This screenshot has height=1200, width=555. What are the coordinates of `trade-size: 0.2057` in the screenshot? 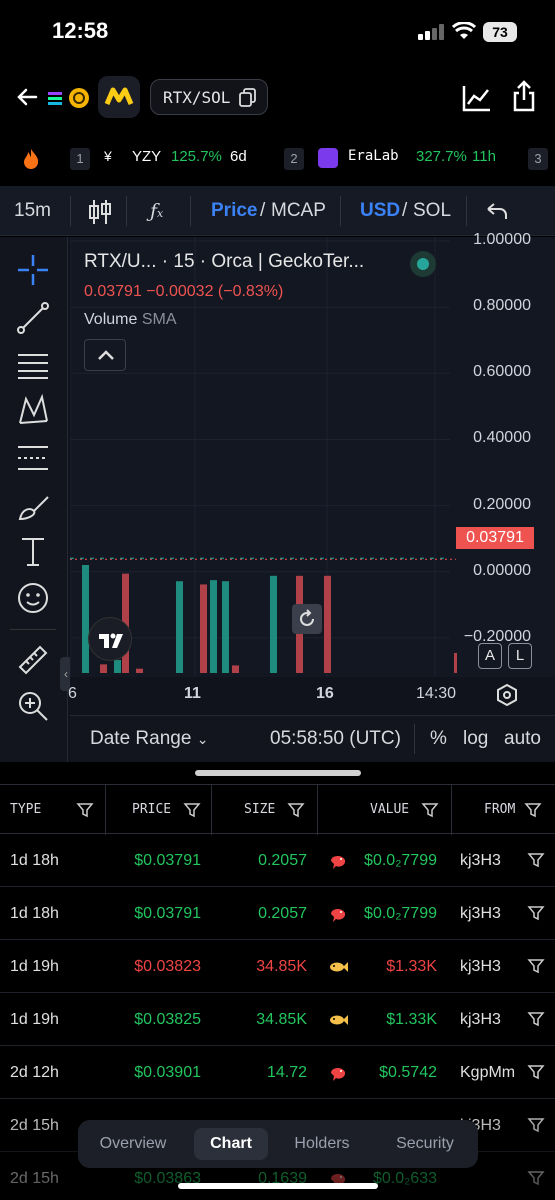 It's located at (282, 860).